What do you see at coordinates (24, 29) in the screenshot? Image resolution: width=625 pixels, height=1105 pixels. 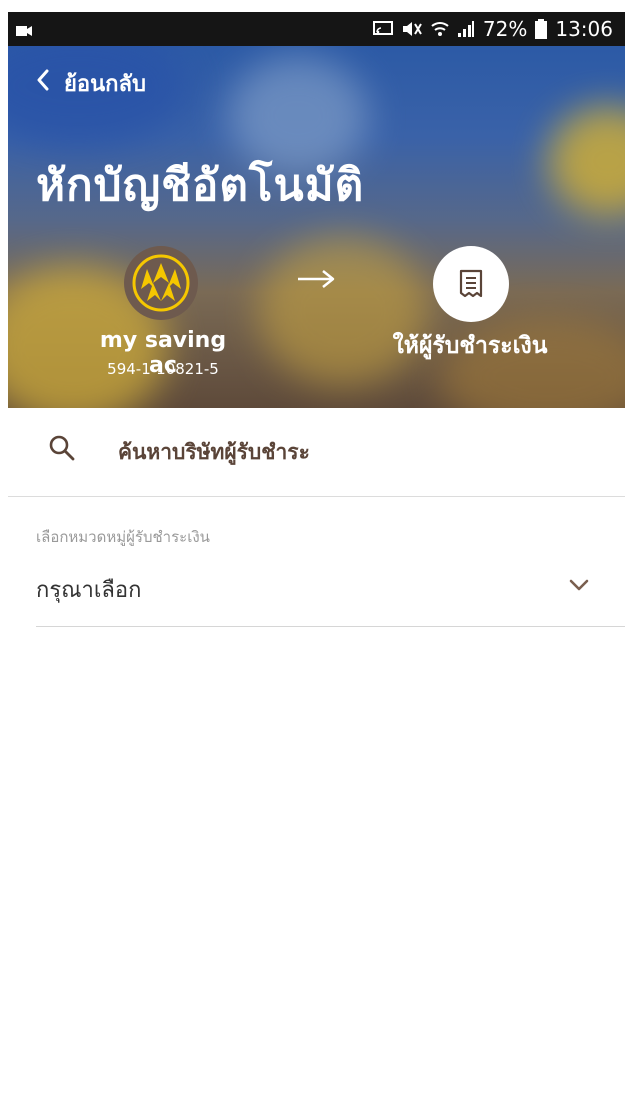 I see `video-notification-icon` at bounding box center [24, 29].